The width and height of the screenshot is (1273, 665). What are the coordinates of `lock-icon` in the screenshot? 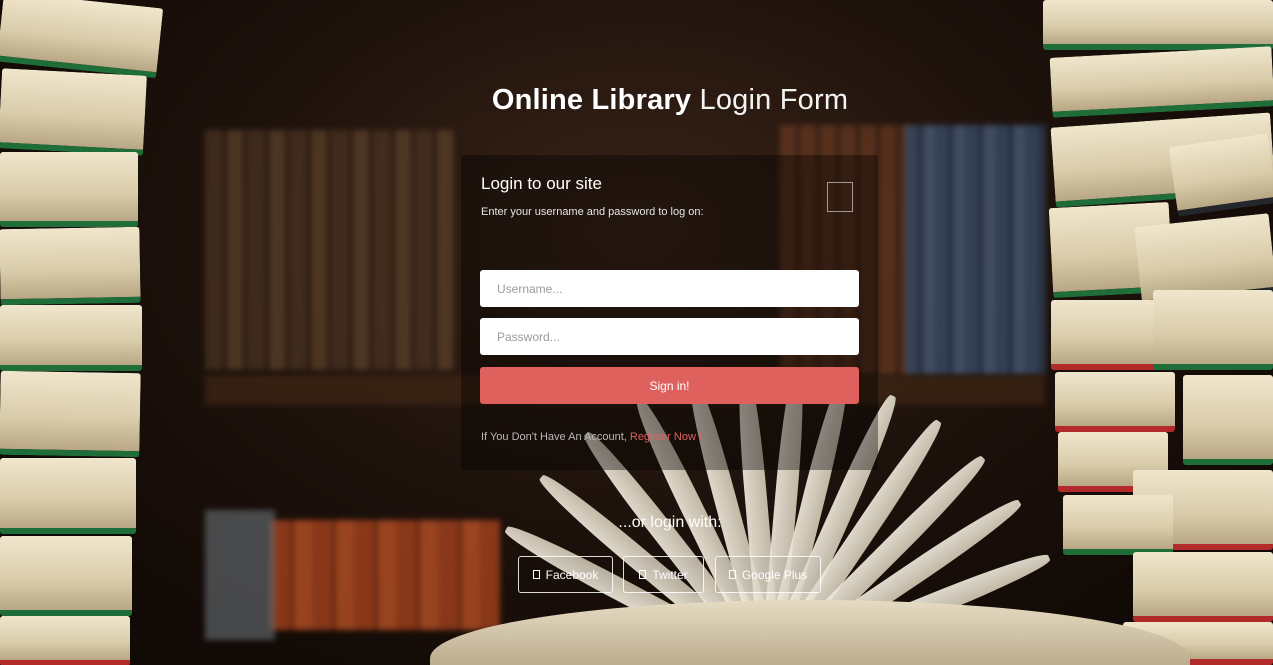 It's located at (840, 197).